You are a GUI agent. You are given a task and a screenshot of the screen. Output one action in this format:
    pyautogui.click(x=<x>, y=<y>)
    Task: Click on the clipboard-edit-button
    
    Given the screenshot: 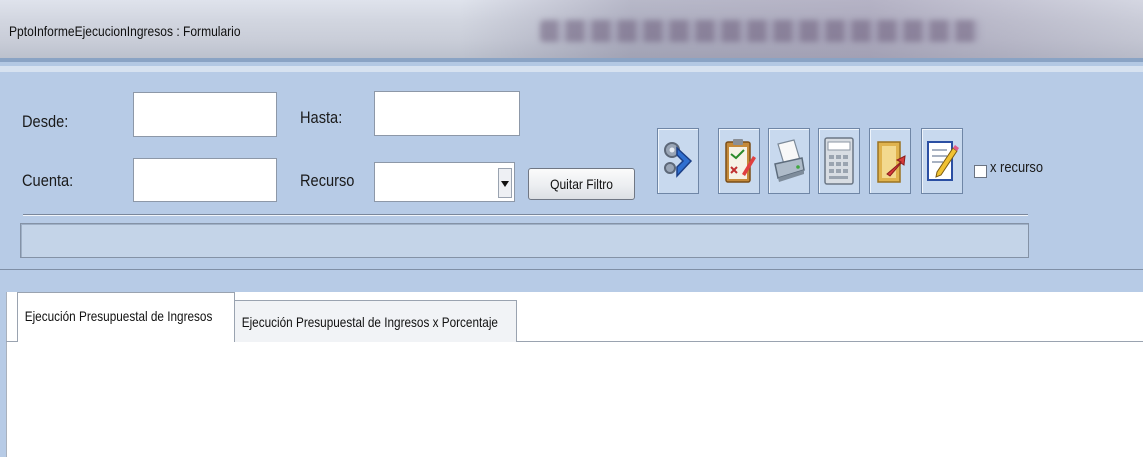 What is the action you would take?
    pyautogui.click(x=739, y=161)
    